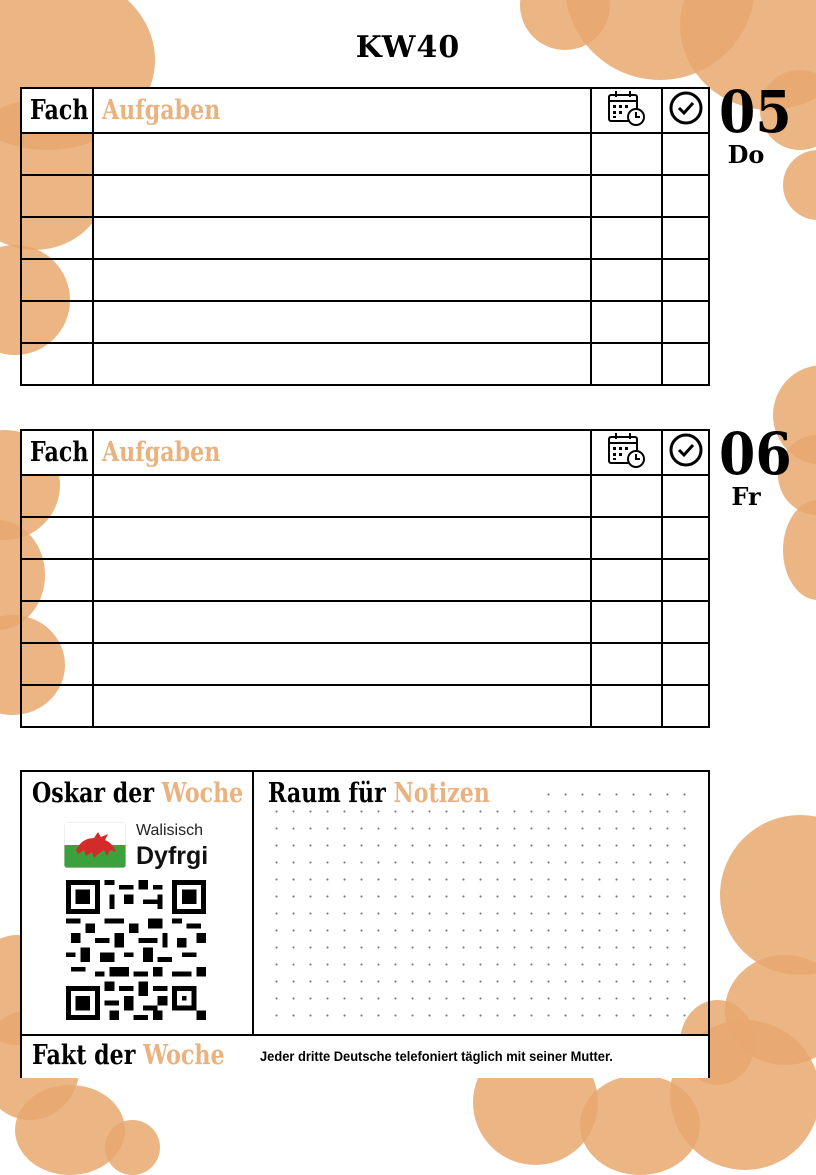 The width and height of the screenshot is (816, 1175). What do you see at coordinates (138, 793) in the screenshot?
I see `word-of-week-title: Oskar der Woche` at bounding box center [138, 793].